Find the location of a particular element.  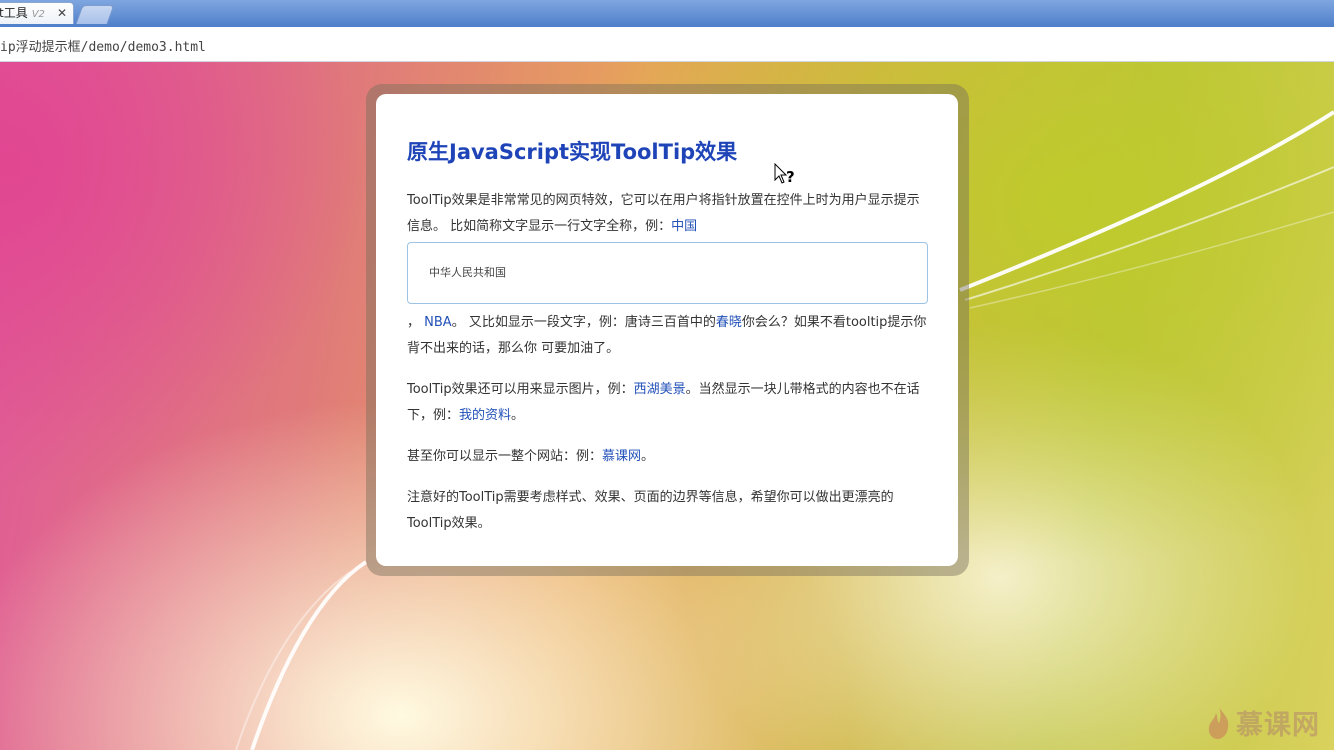

tab-version: V2 is located at coordinates (38, 14).